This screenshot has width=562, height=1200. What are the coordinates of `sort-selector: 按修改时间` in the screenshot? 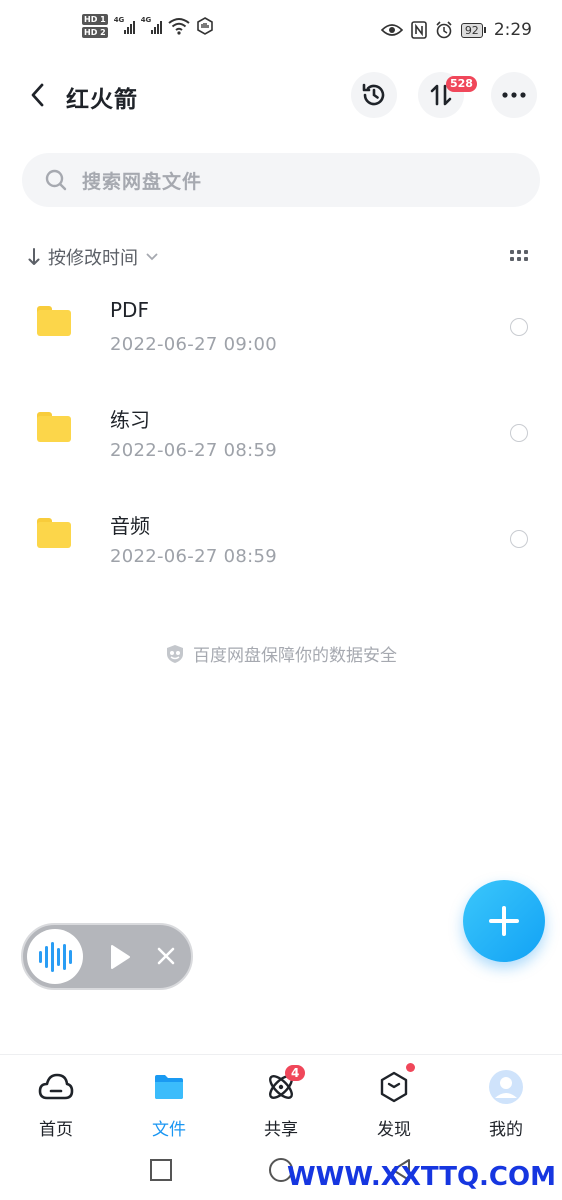 It's located at (93, 257).